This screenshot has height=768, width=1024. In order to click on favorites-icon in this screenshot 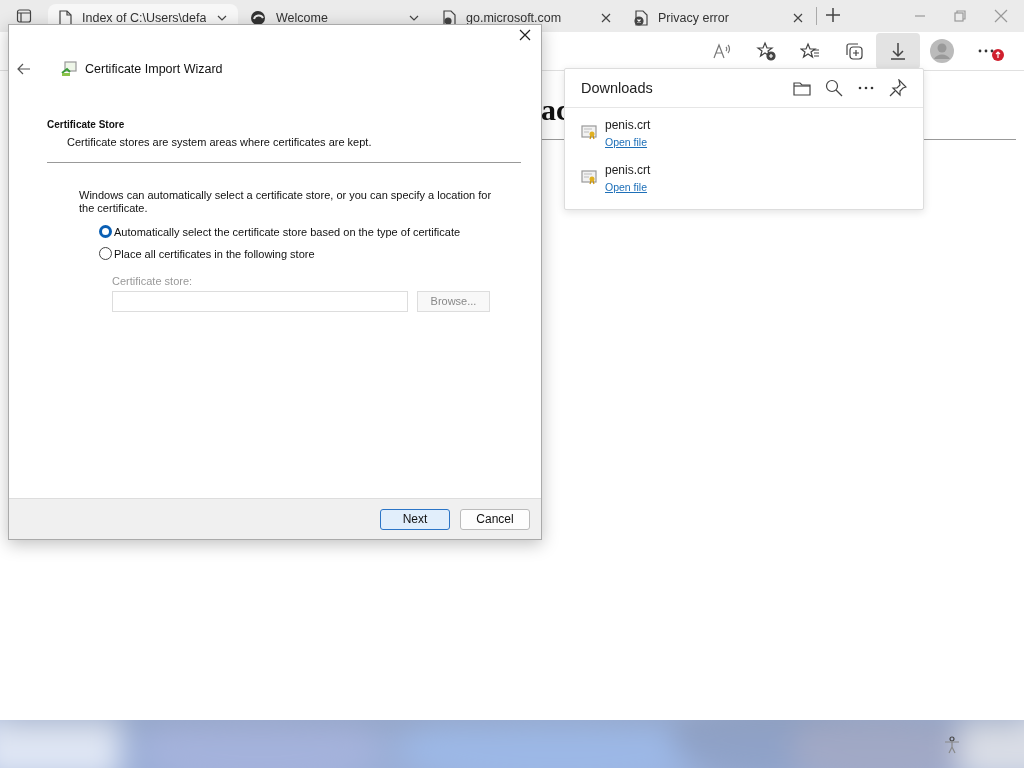, I will do `click(810, 51)`.